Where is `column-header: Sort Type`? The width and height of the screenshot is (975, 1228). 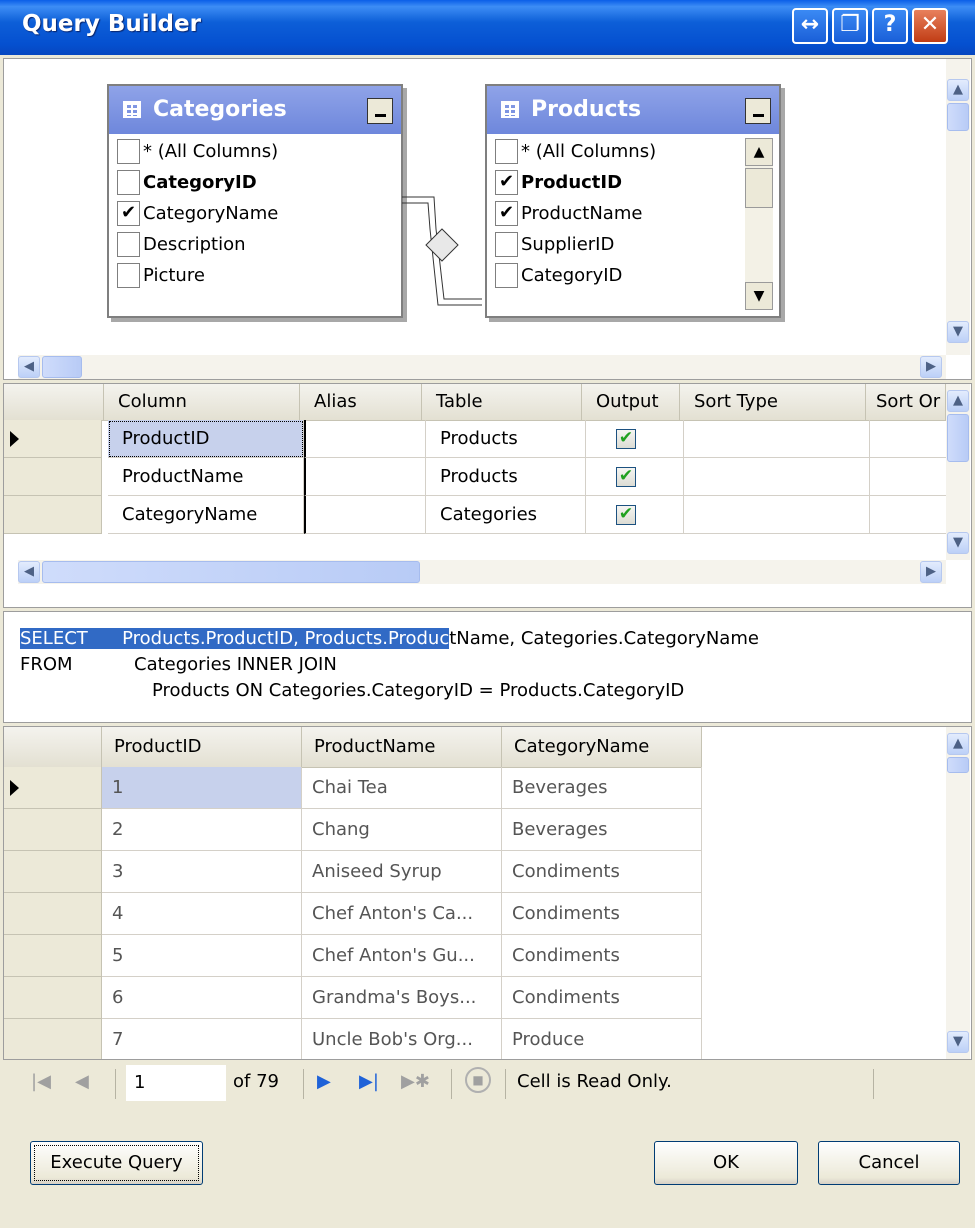
column-header: Sort Type is located at coordinates (773, 402).